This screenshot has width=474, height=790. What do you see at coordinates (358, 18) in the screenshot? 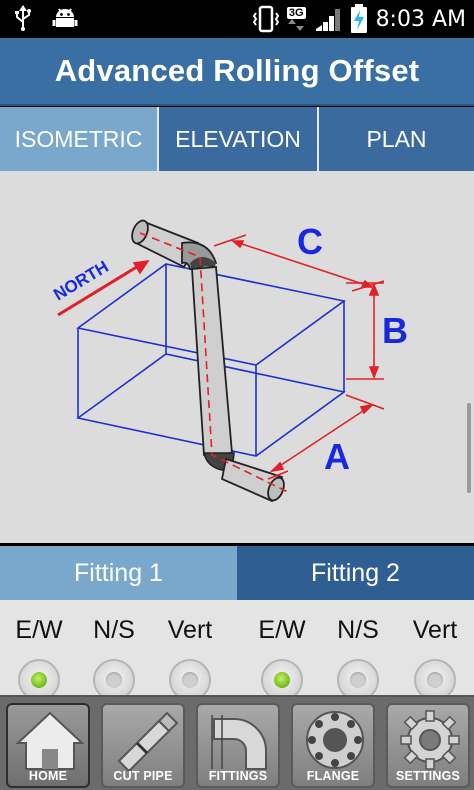
I see `battery-charging-icon` at bounding box center [358, 18].